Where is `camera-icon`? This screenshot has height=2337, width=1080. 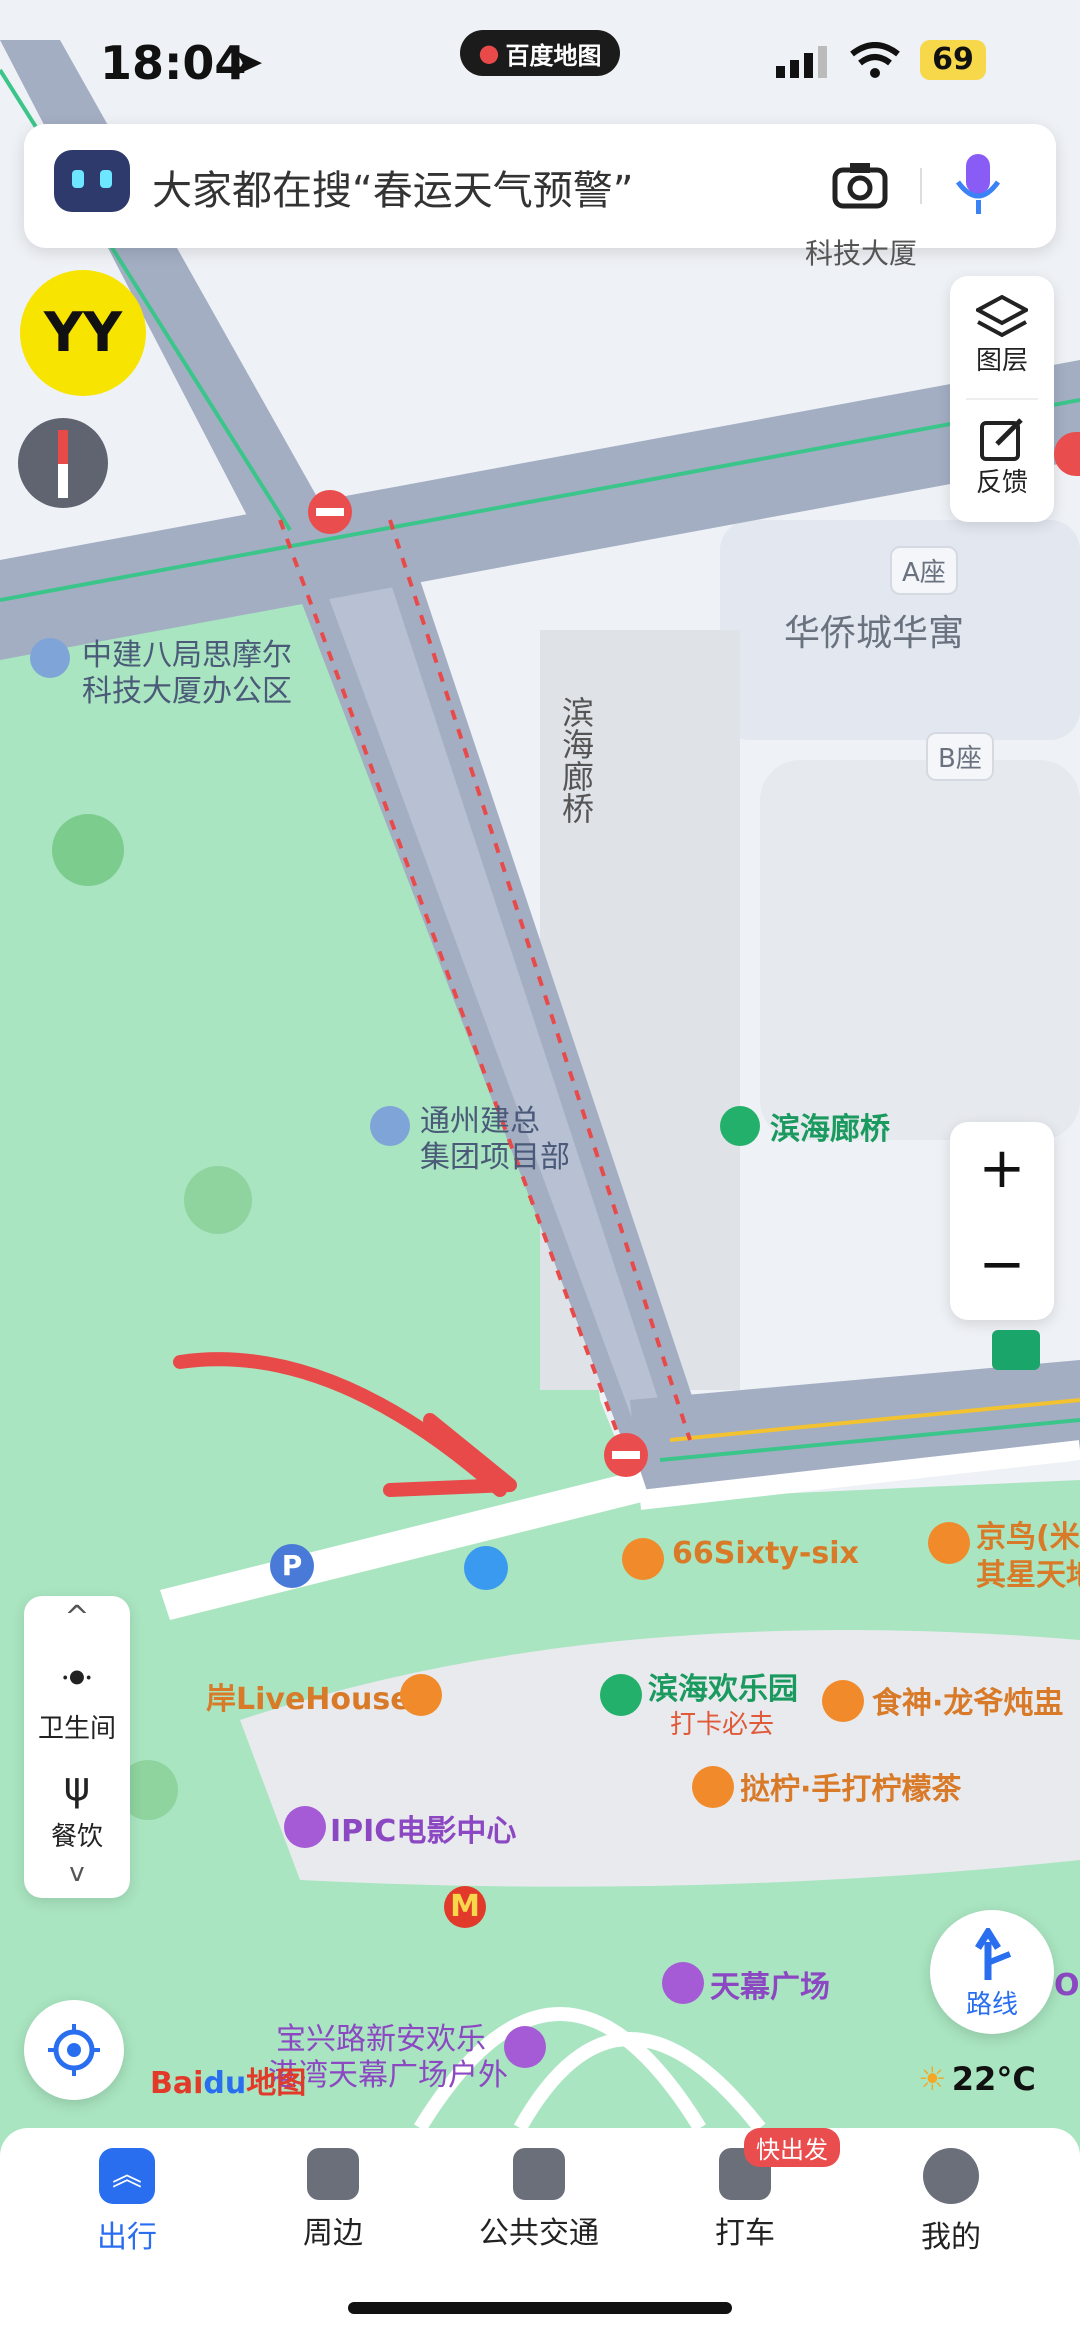
camera-icon is located at coordinates (860, 185).